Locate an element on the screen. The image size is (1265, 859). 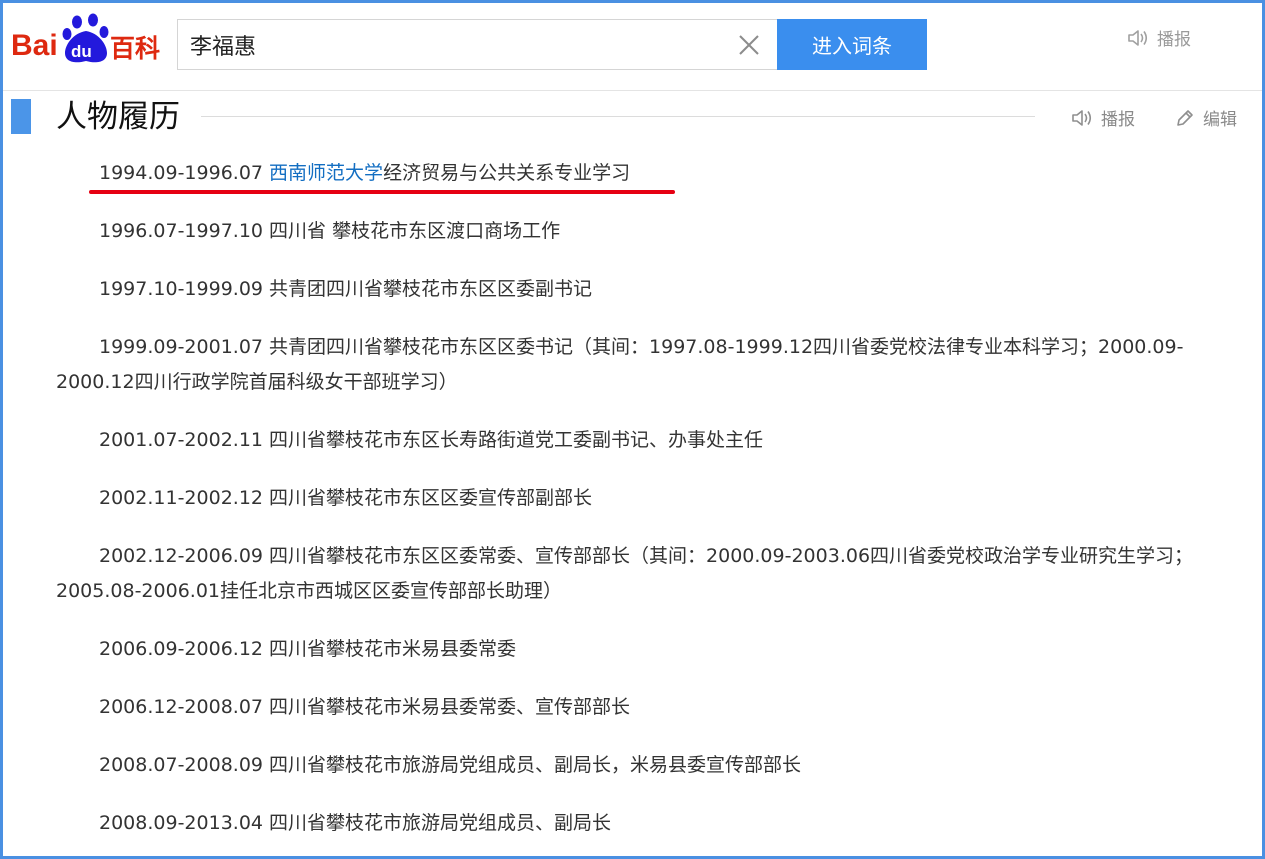
section-edit-button: 编辑 is located at coordinates (1206, 117).